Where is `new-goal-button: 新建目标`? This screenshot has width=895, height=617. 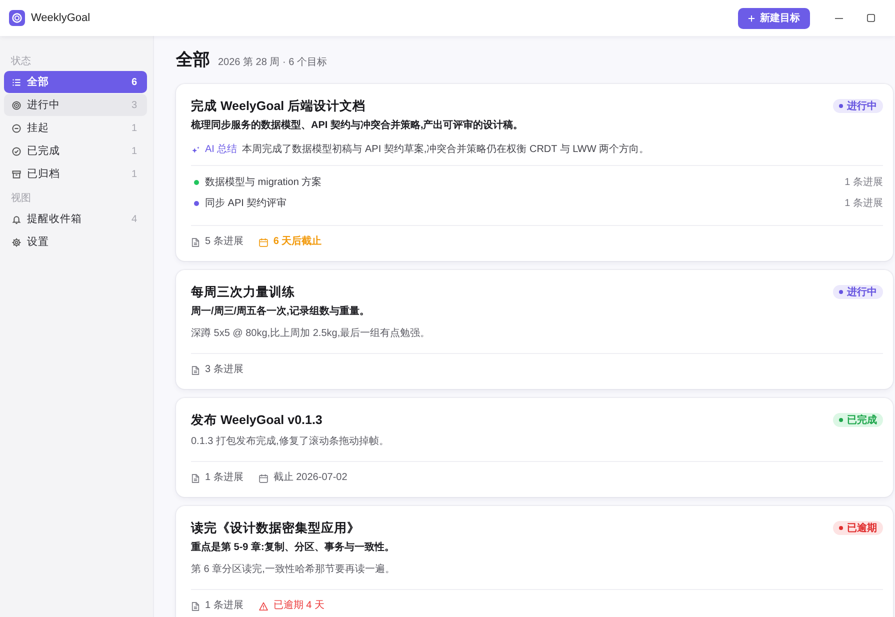
new-goal-button: 新建目标 is located at coordinates (774, 18).